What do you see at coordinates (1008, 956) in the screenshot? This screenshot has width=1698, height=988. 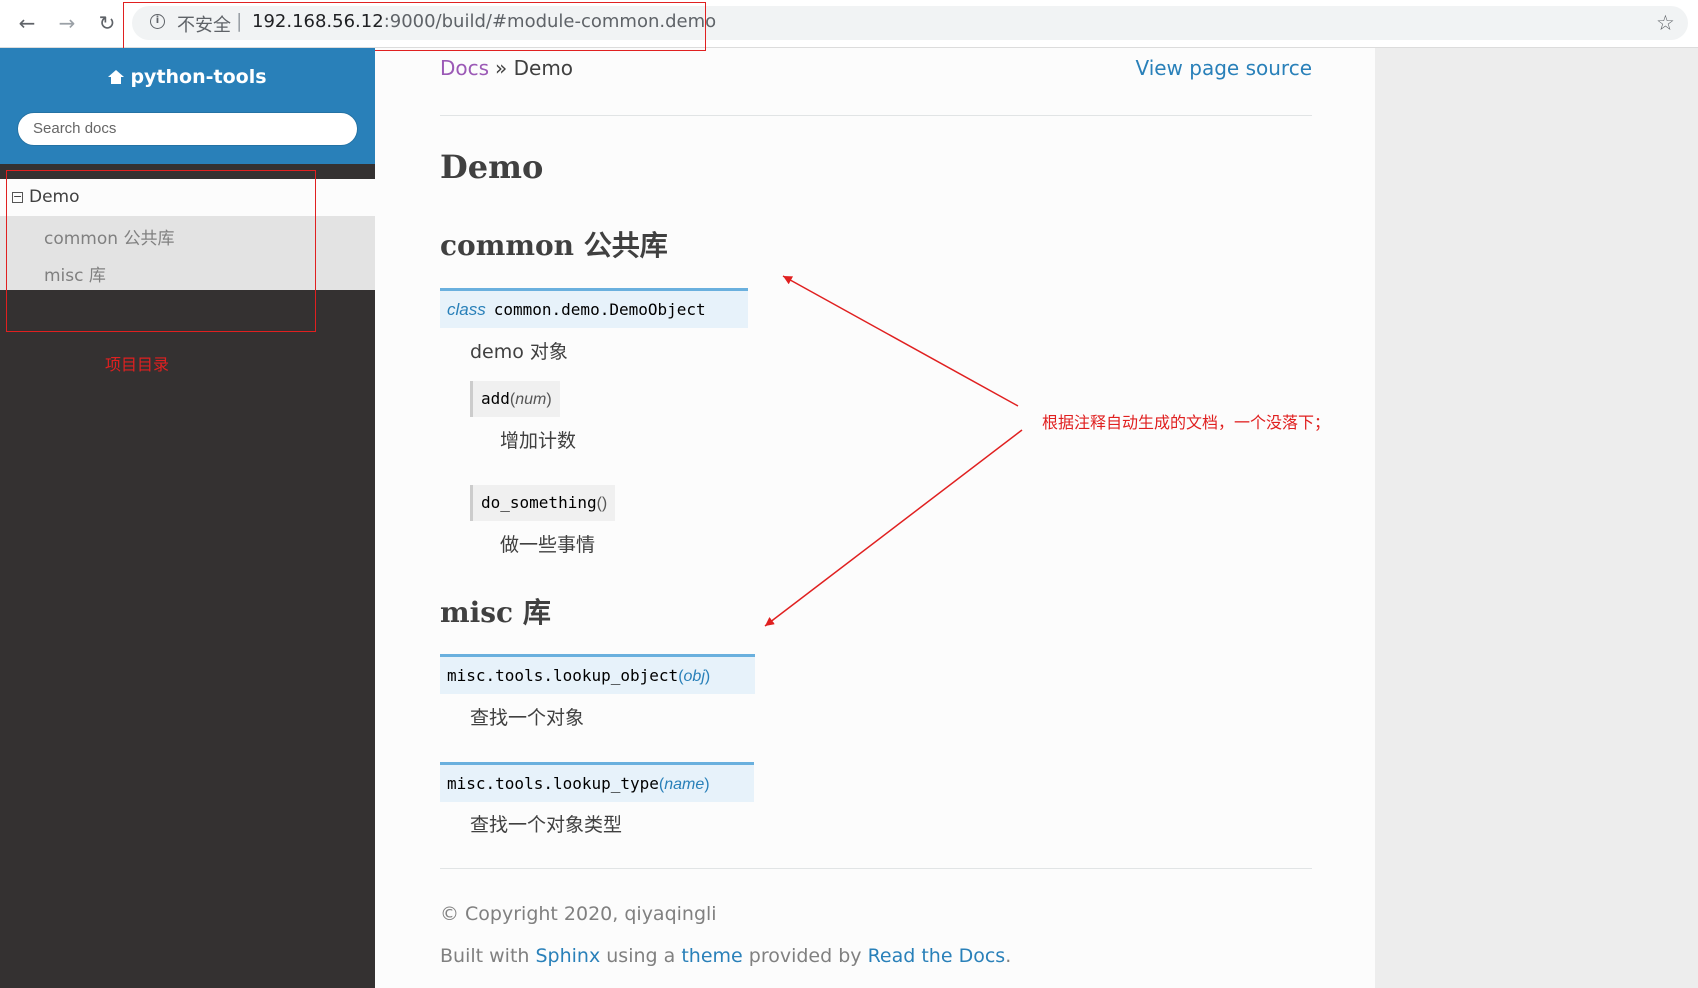 I see `period: .` at bounding box center [1008, 956].